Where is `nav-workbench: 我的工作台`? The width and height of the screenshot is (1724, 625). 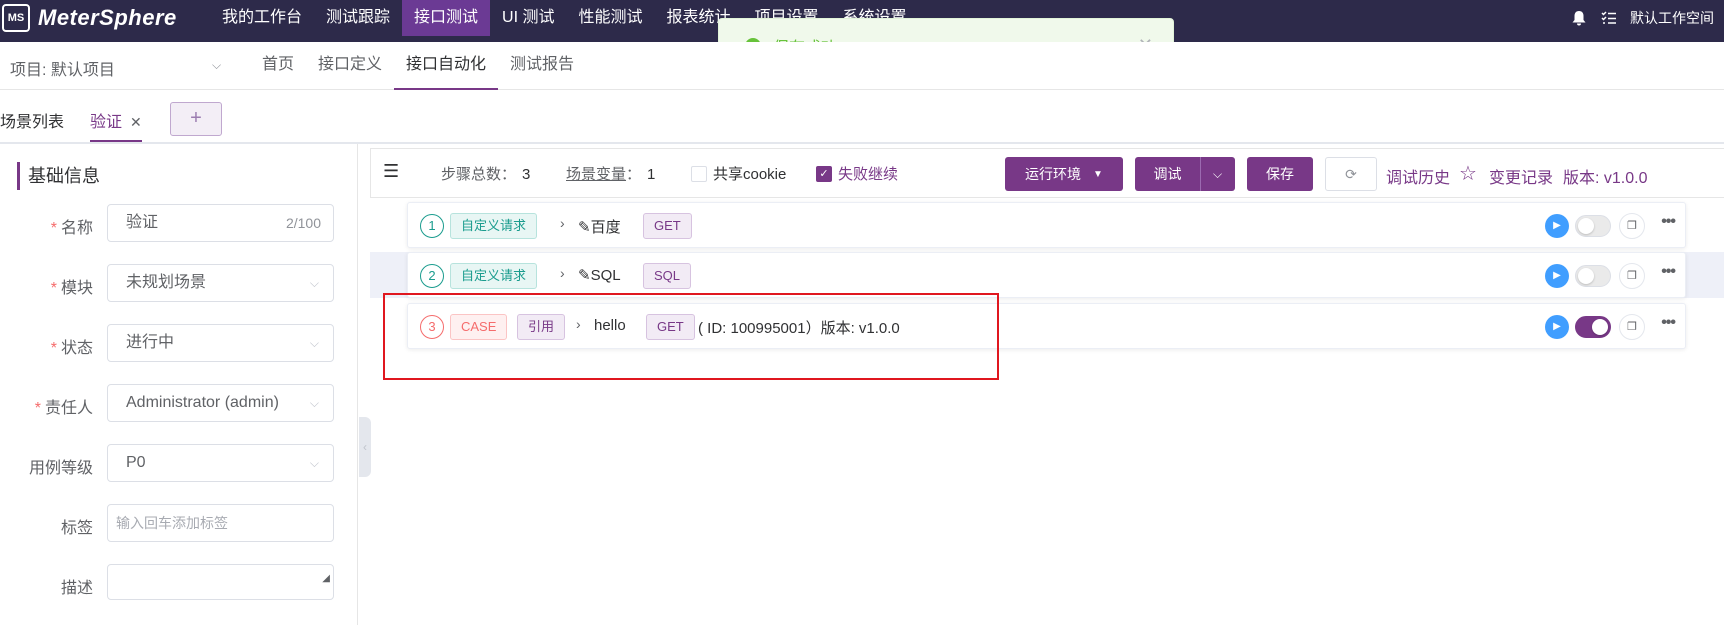
nav-workbench: 我的工作台 is located at coordinates (262, 18).